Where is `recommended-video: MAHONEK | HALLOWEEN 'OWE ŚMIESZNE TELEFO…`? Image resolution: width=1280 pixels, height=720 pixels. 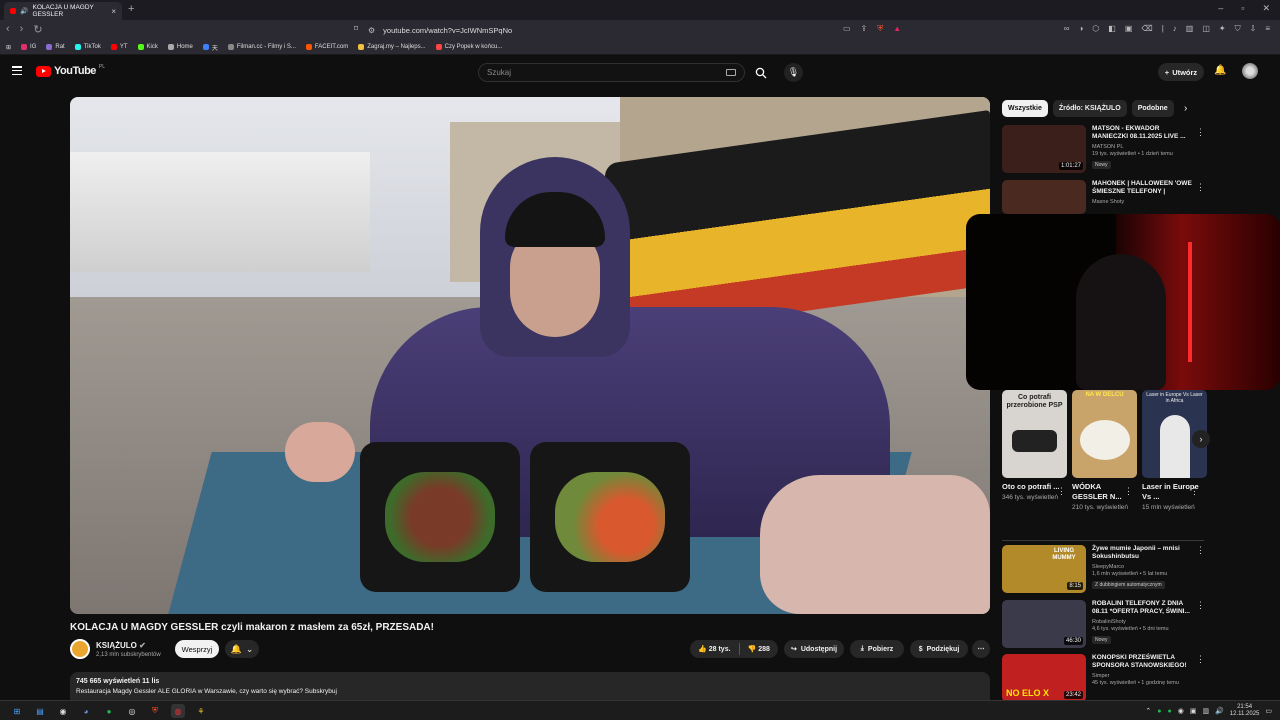
recommended-video: MAHONEK | HALLOWEEN 'OWE ŚMIESZNE TELEFO… is located at coordinates (1097, 197).